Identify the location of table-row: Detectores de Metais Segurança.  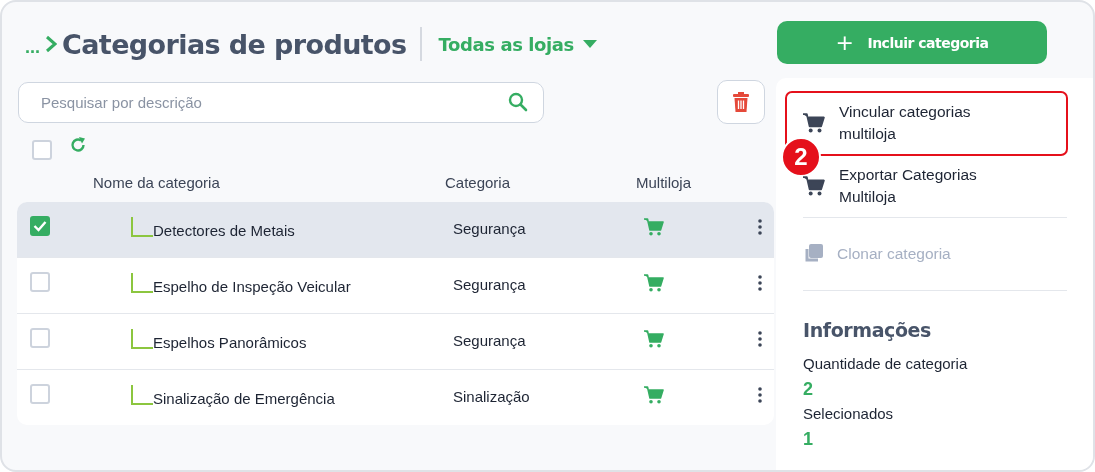
(395, 229).